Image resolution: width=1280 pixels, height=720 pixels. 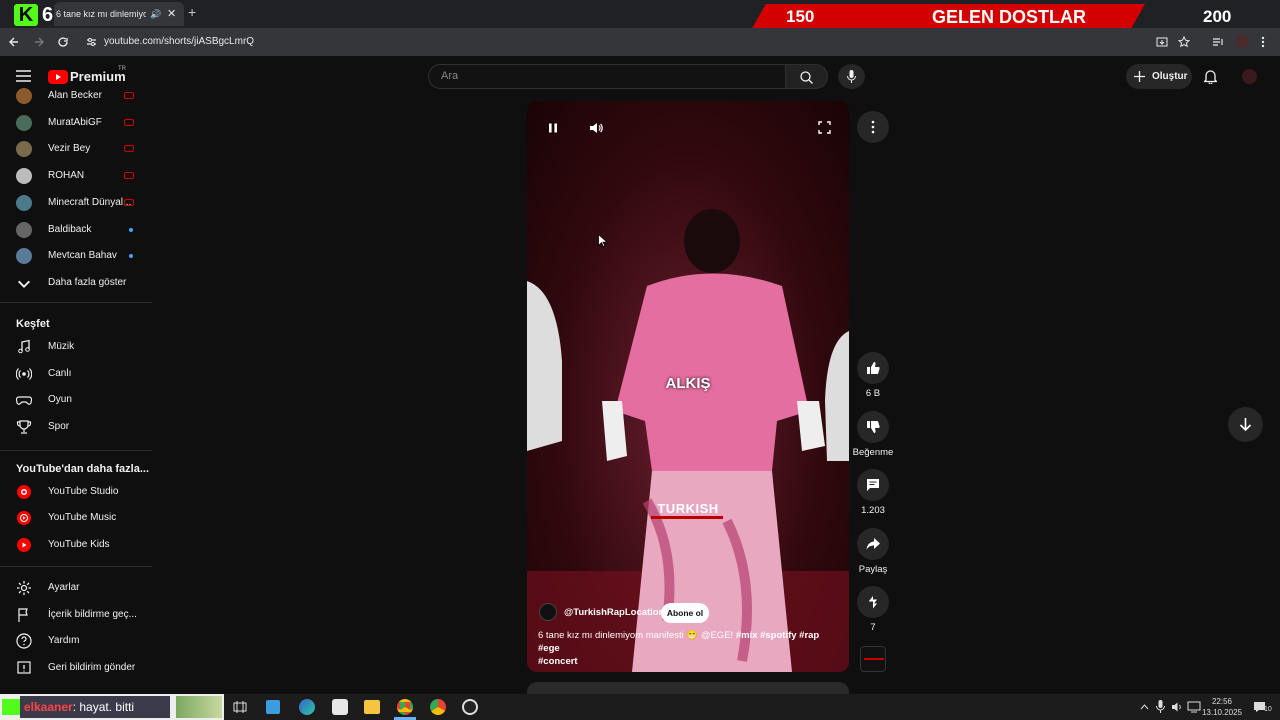 What do you see at coordinates (470, 707) in the screenshot?
I see `obs-icon` at bounding box center [470, 707].